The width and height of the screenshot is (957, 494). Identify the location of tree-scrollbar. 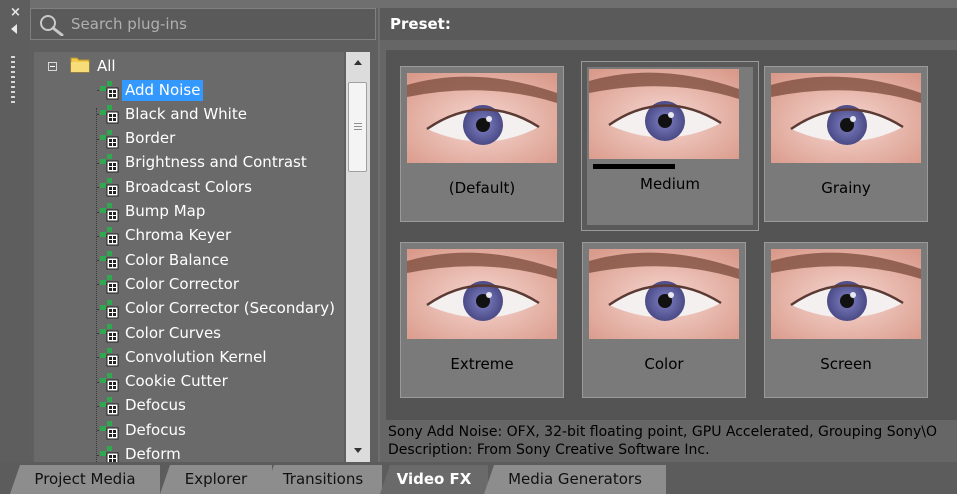
(358, 257).